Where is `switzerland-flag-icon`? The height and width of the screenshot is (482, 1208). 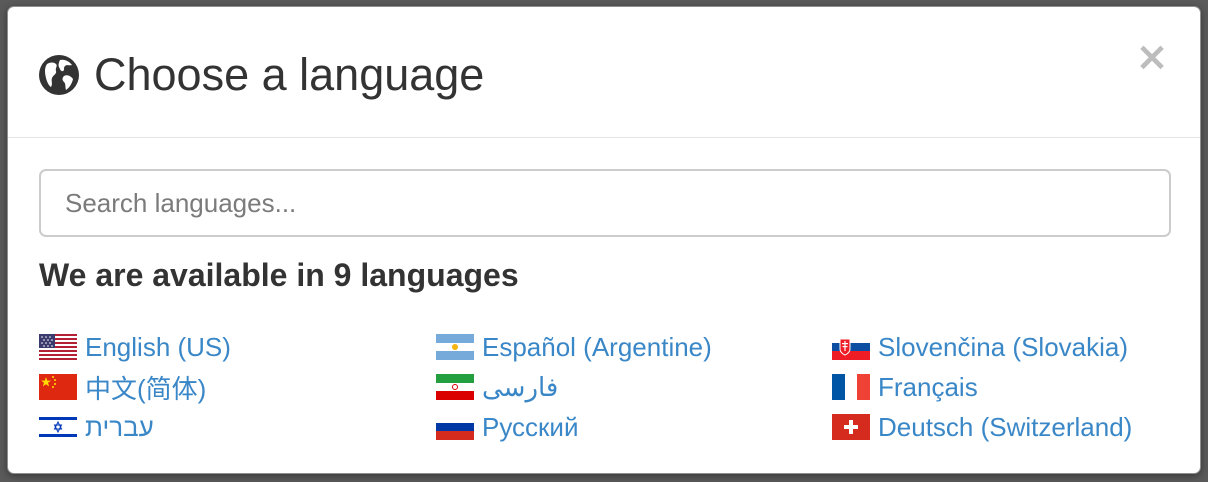 switzerland-flag-icon is located at coordinates (851, 427).